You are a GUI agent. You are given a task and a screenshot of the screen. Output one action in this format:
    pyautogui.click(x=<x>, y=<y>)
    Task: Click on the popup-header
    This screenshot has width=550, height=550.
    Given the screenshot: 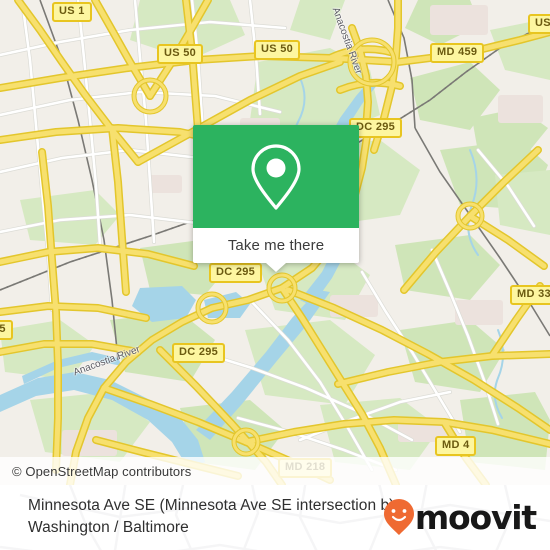 What is the action you would take?
    pyautogui.click(x=276, y=176)
    